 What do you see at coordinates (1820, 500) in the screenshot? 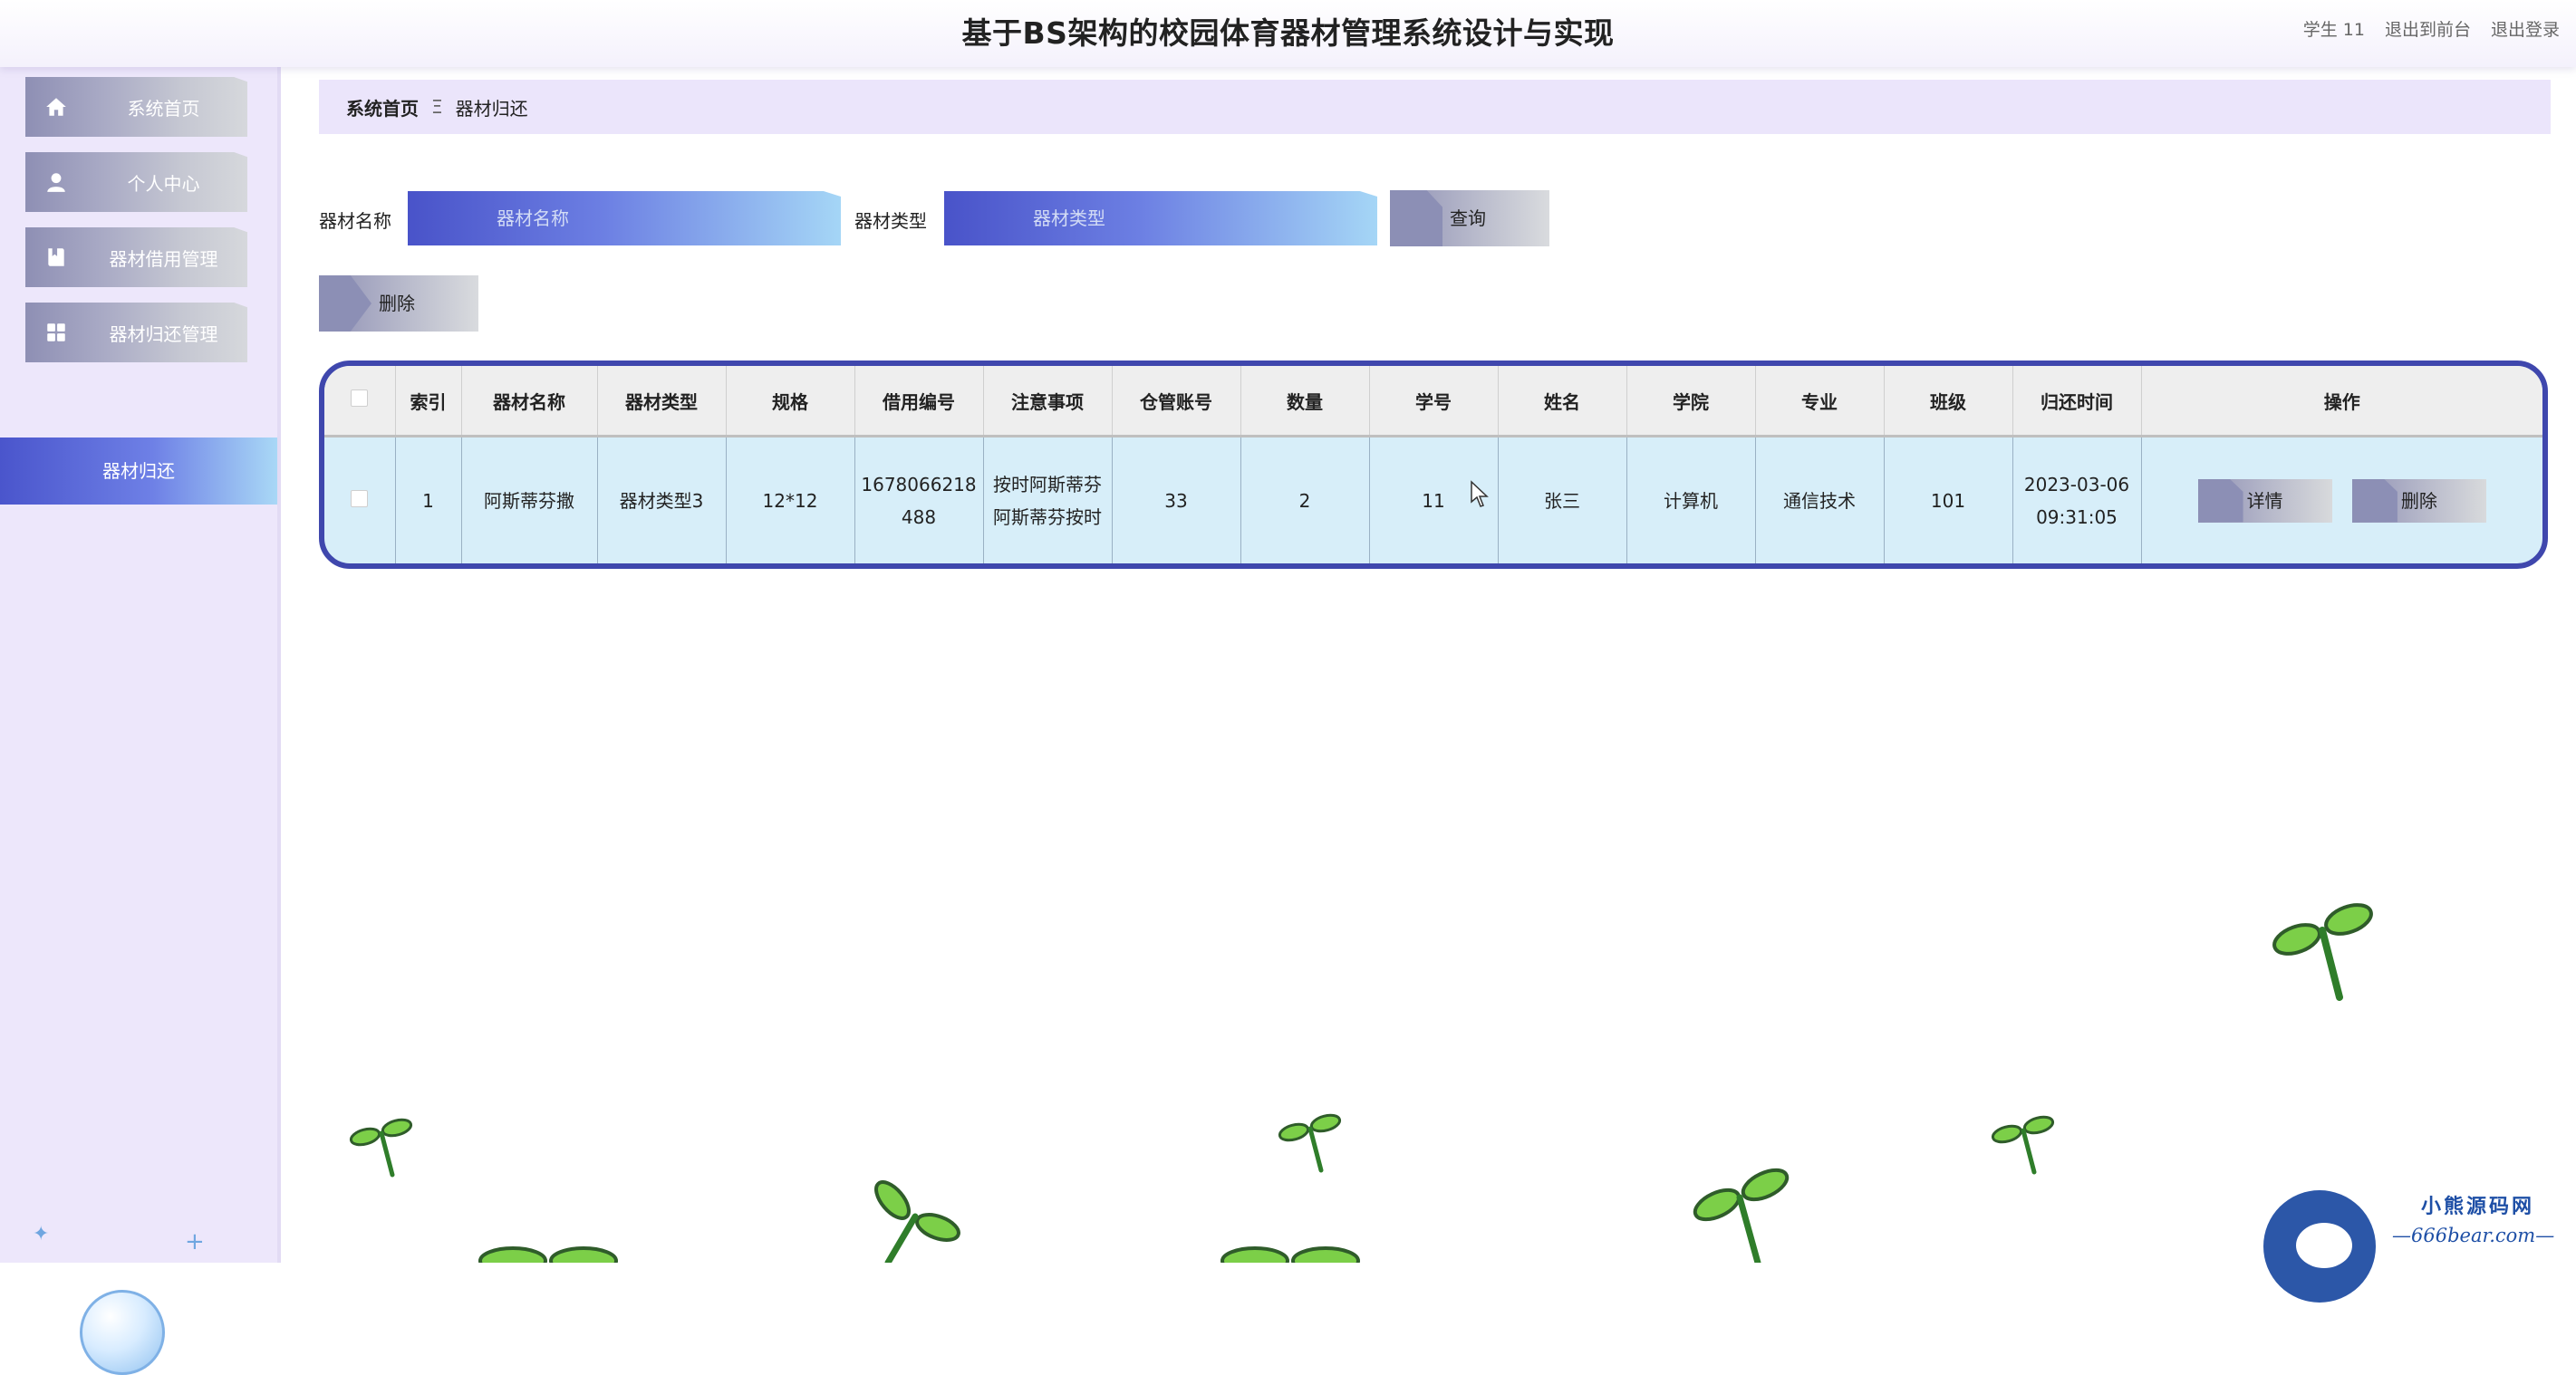
I see `cell-major: 通信技术` at bounding box center [1820, 500].